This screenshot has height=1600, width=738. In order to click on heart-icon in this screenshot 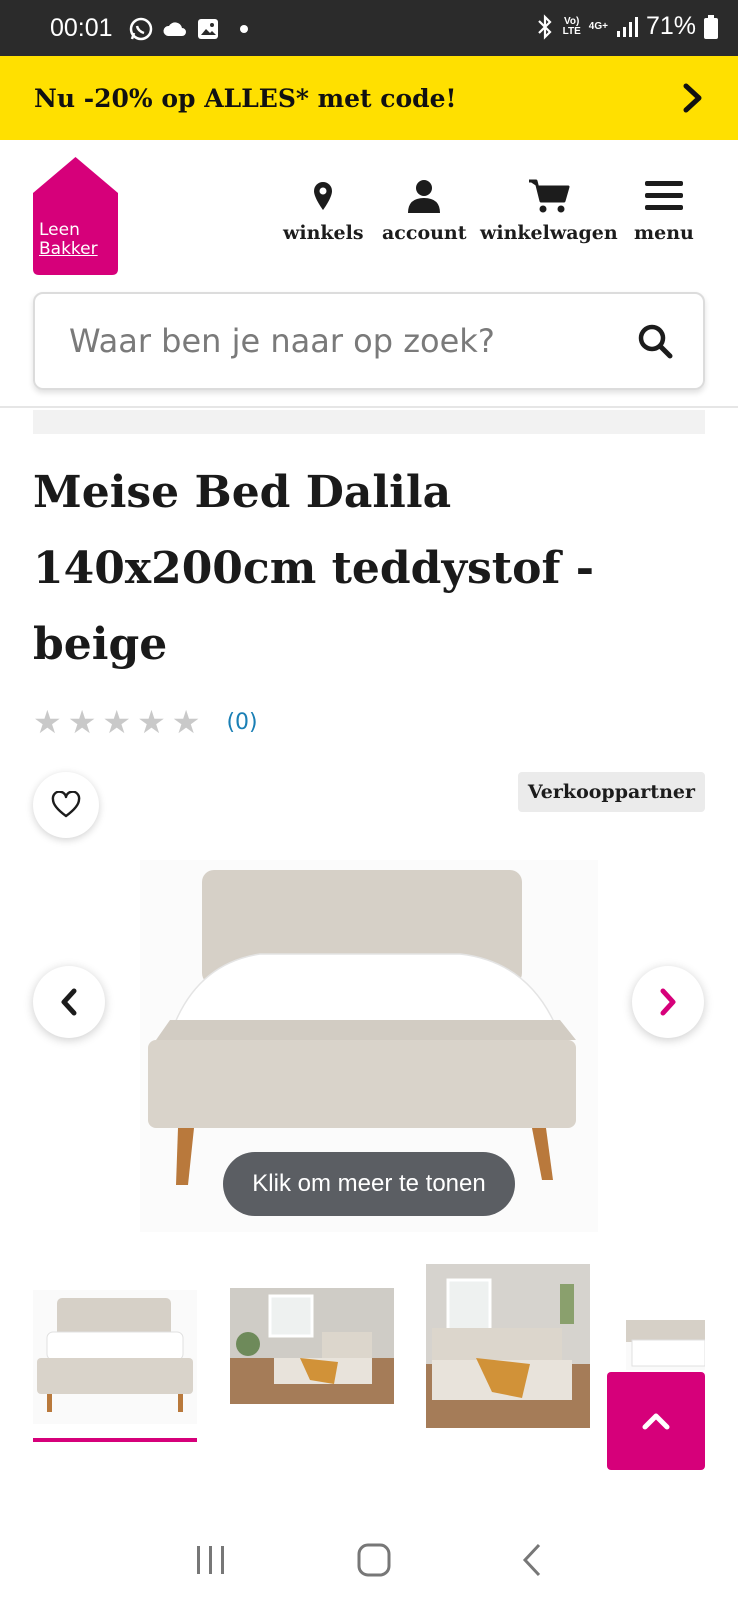, I will do `click(66, 804)`.